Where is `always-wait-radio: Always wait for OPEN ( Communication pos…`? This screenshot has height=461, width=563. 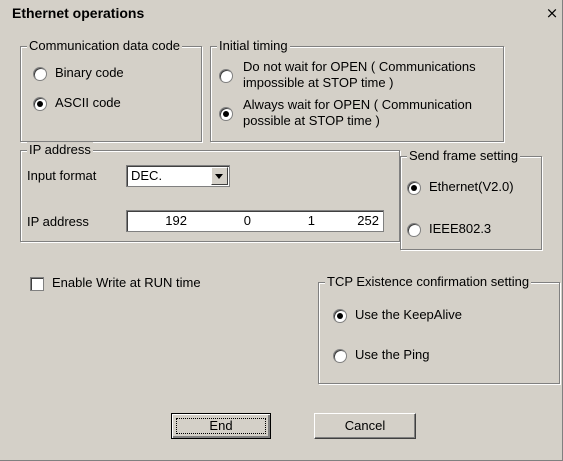
always-wait-radio: Always wait for OPEN ( Communication pos… is located at coordinates (345, 113).